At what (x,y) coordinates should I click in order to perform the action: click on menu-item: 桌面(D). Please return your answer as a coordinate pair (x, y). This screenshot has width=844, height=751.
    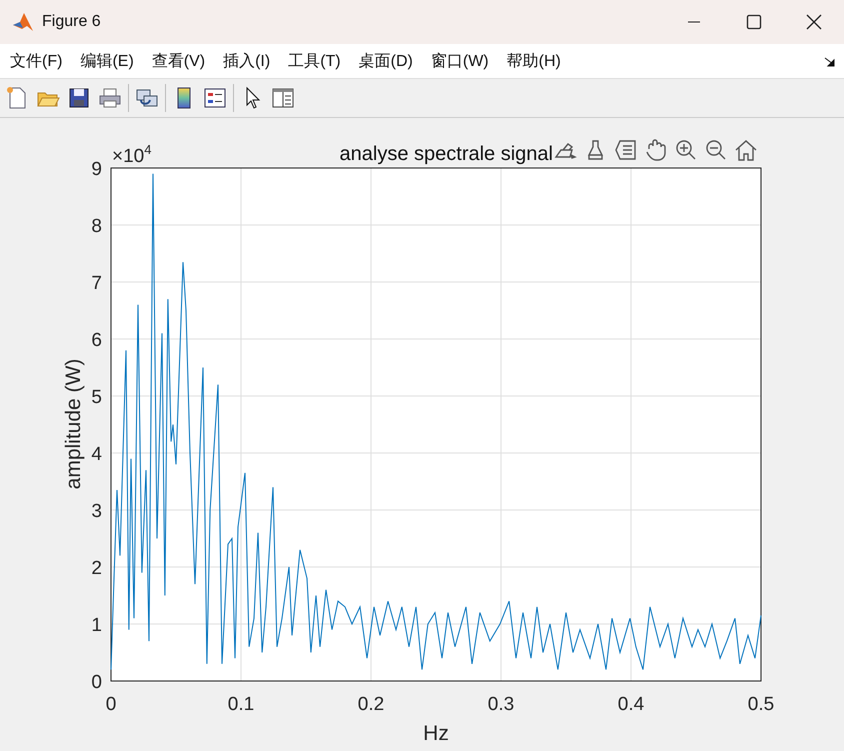
    Looking at the image, I should click on (386, 61).